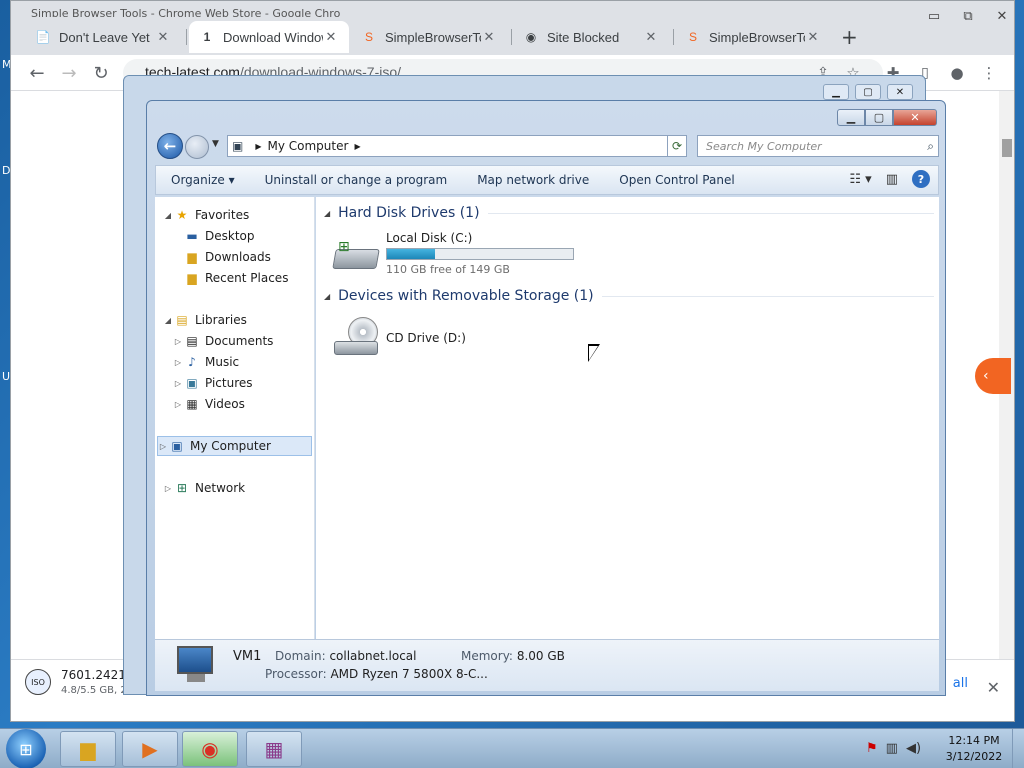 The width and height of the screenshot is (1024, 768). Describe the element at coordinates (957, 73) in the screenshot. I see `profile-icon: ●` at that location.